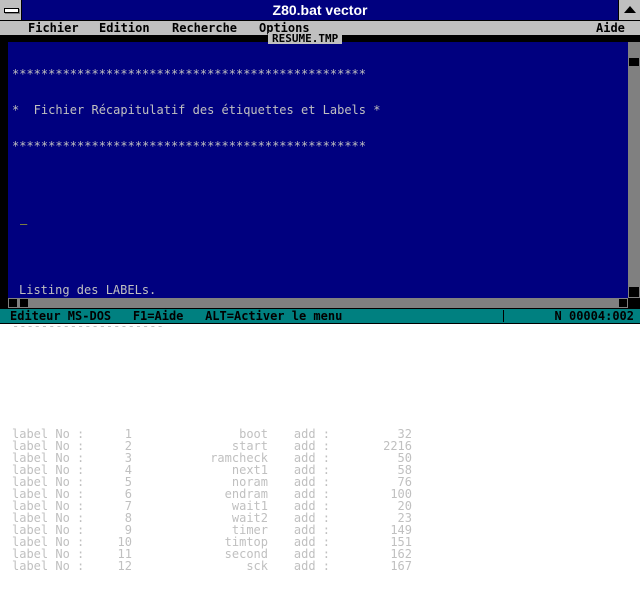 The height and width of the screenshot is (597, 640). Describe the element at coordinates (212, 482) in the screenshot. I see `label-row: label No : 5 noram add : 76` at that location.